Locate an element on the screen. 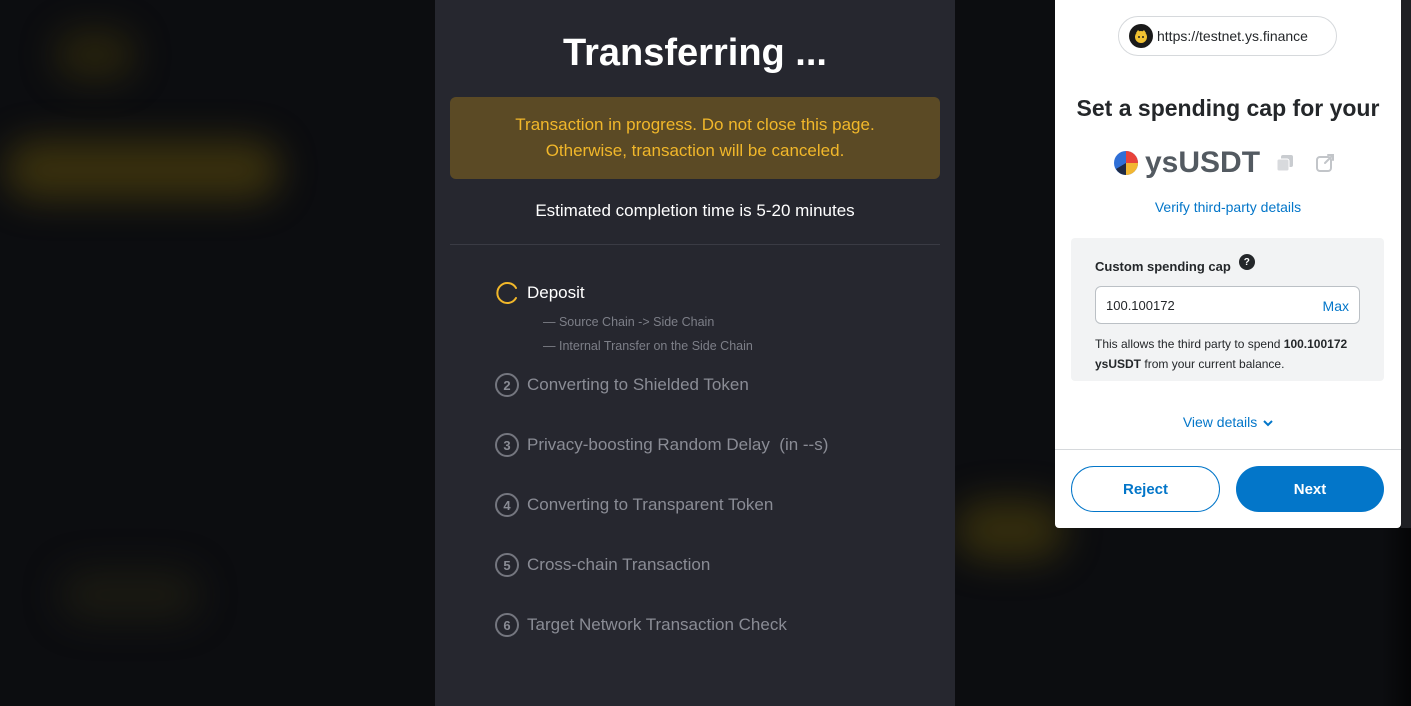 The image size is (1411, 706). external-link-icon is located at coordinates (1325, 163).